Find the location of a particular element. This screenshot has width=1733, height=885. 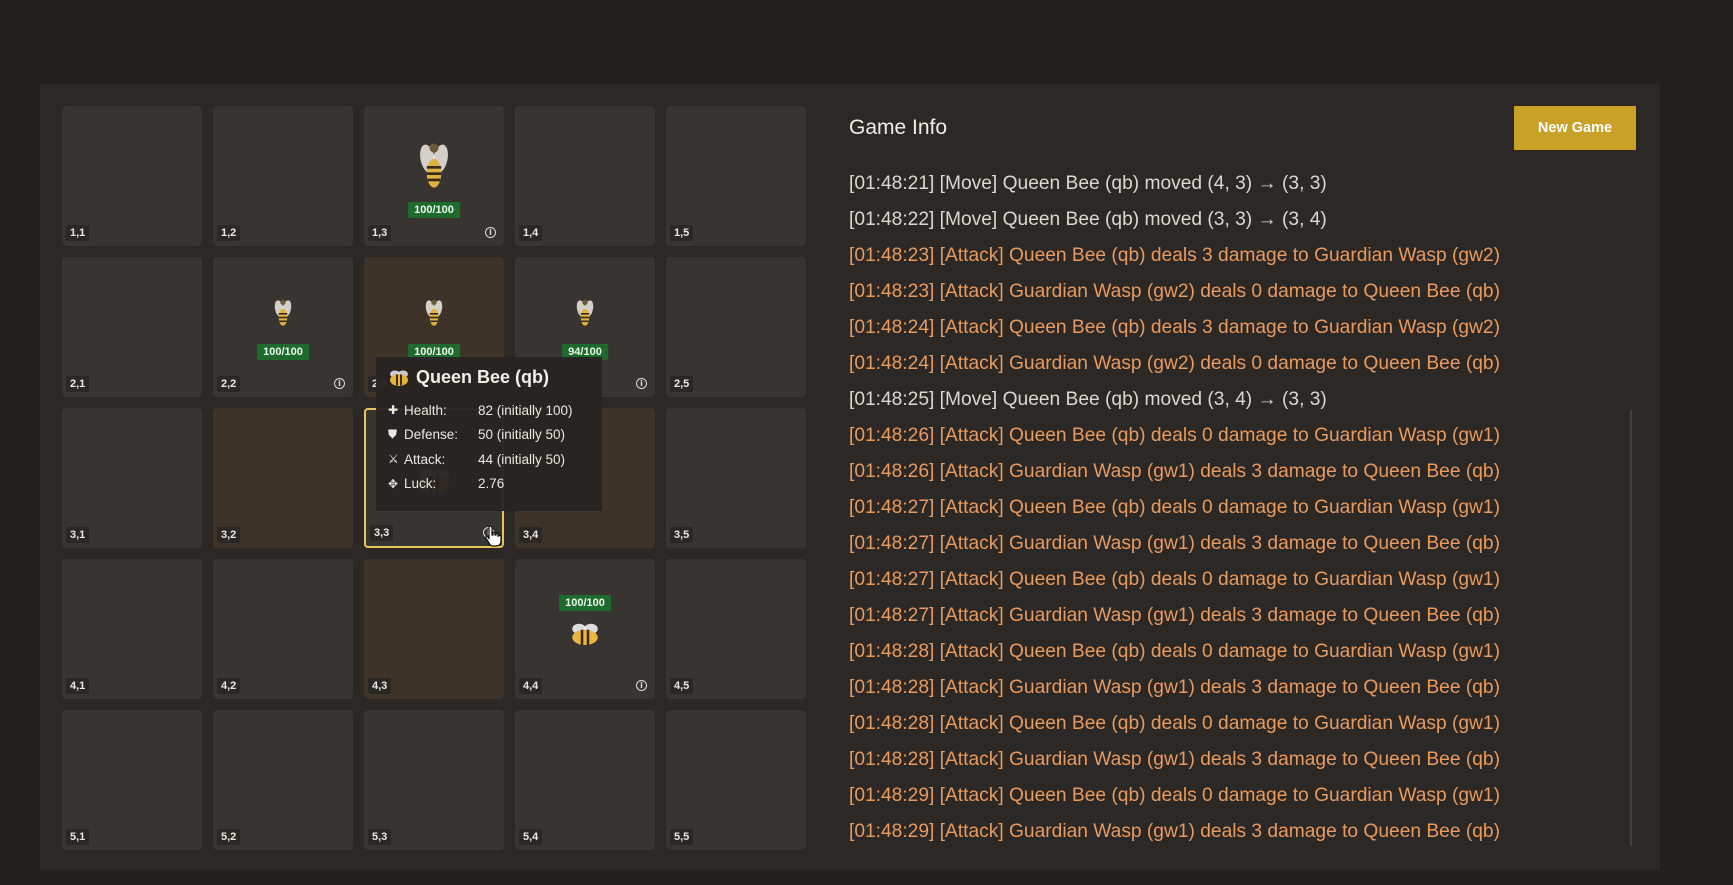

hand-cursor-icon is located at coordinates (493, 536).